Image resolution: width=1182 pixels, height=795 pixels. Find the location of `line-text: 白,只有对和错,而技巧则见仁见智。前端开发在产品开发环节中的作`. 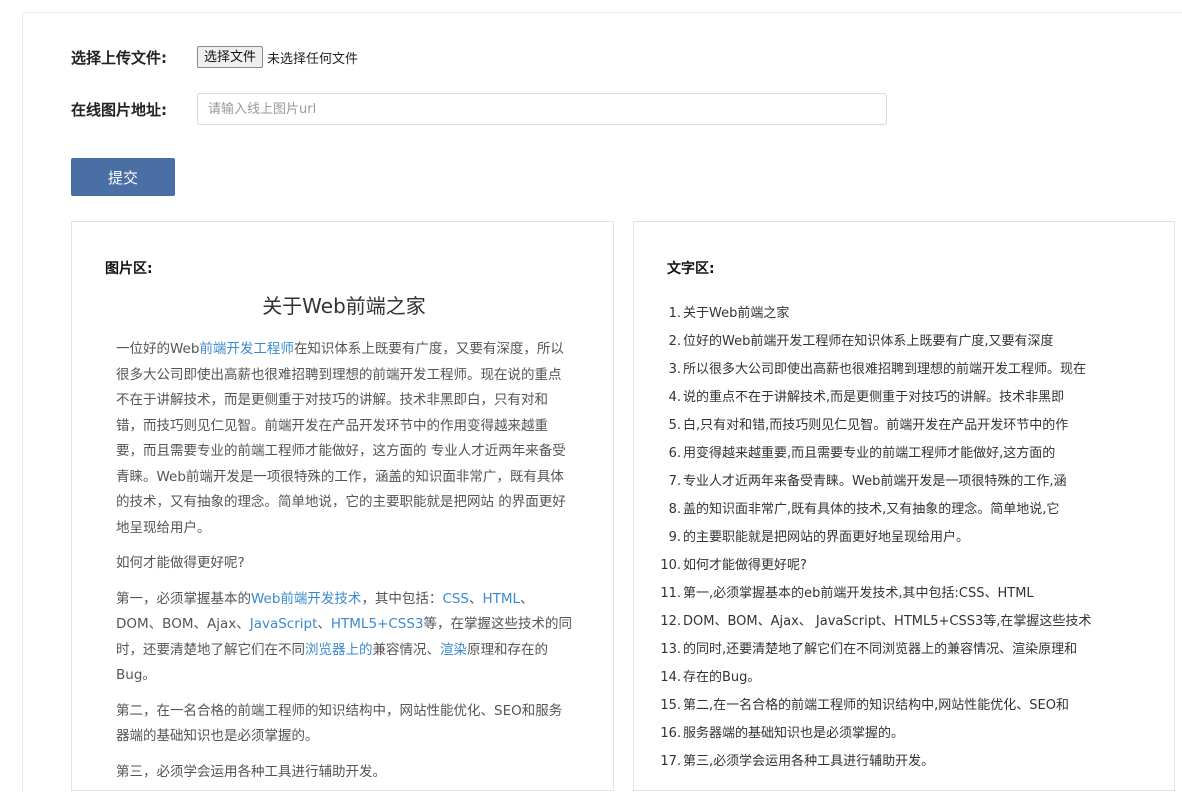

line-text: 白,只有对和错,而技巧则见仁见智。前端开发在产品开发环节中的作 is located at coordinates (876, 425).